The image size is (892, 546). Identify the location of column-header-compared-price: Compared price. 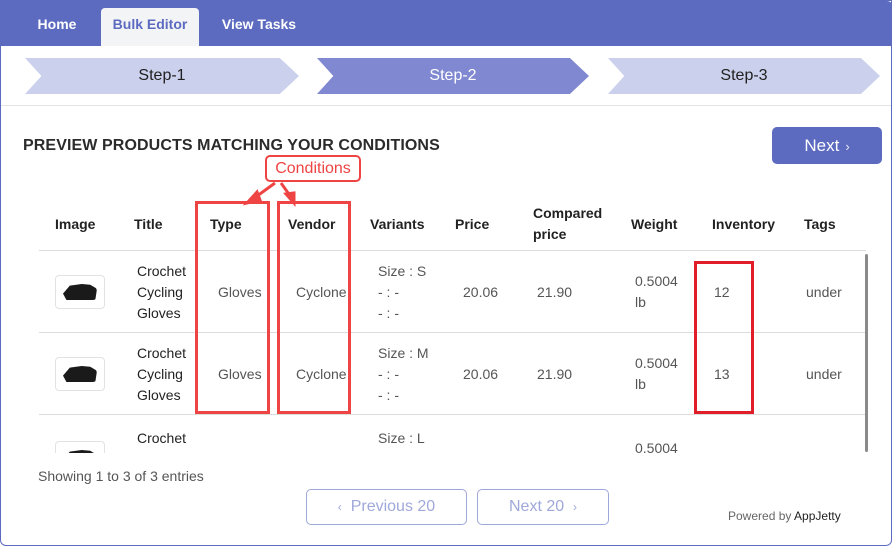
(573, 224).